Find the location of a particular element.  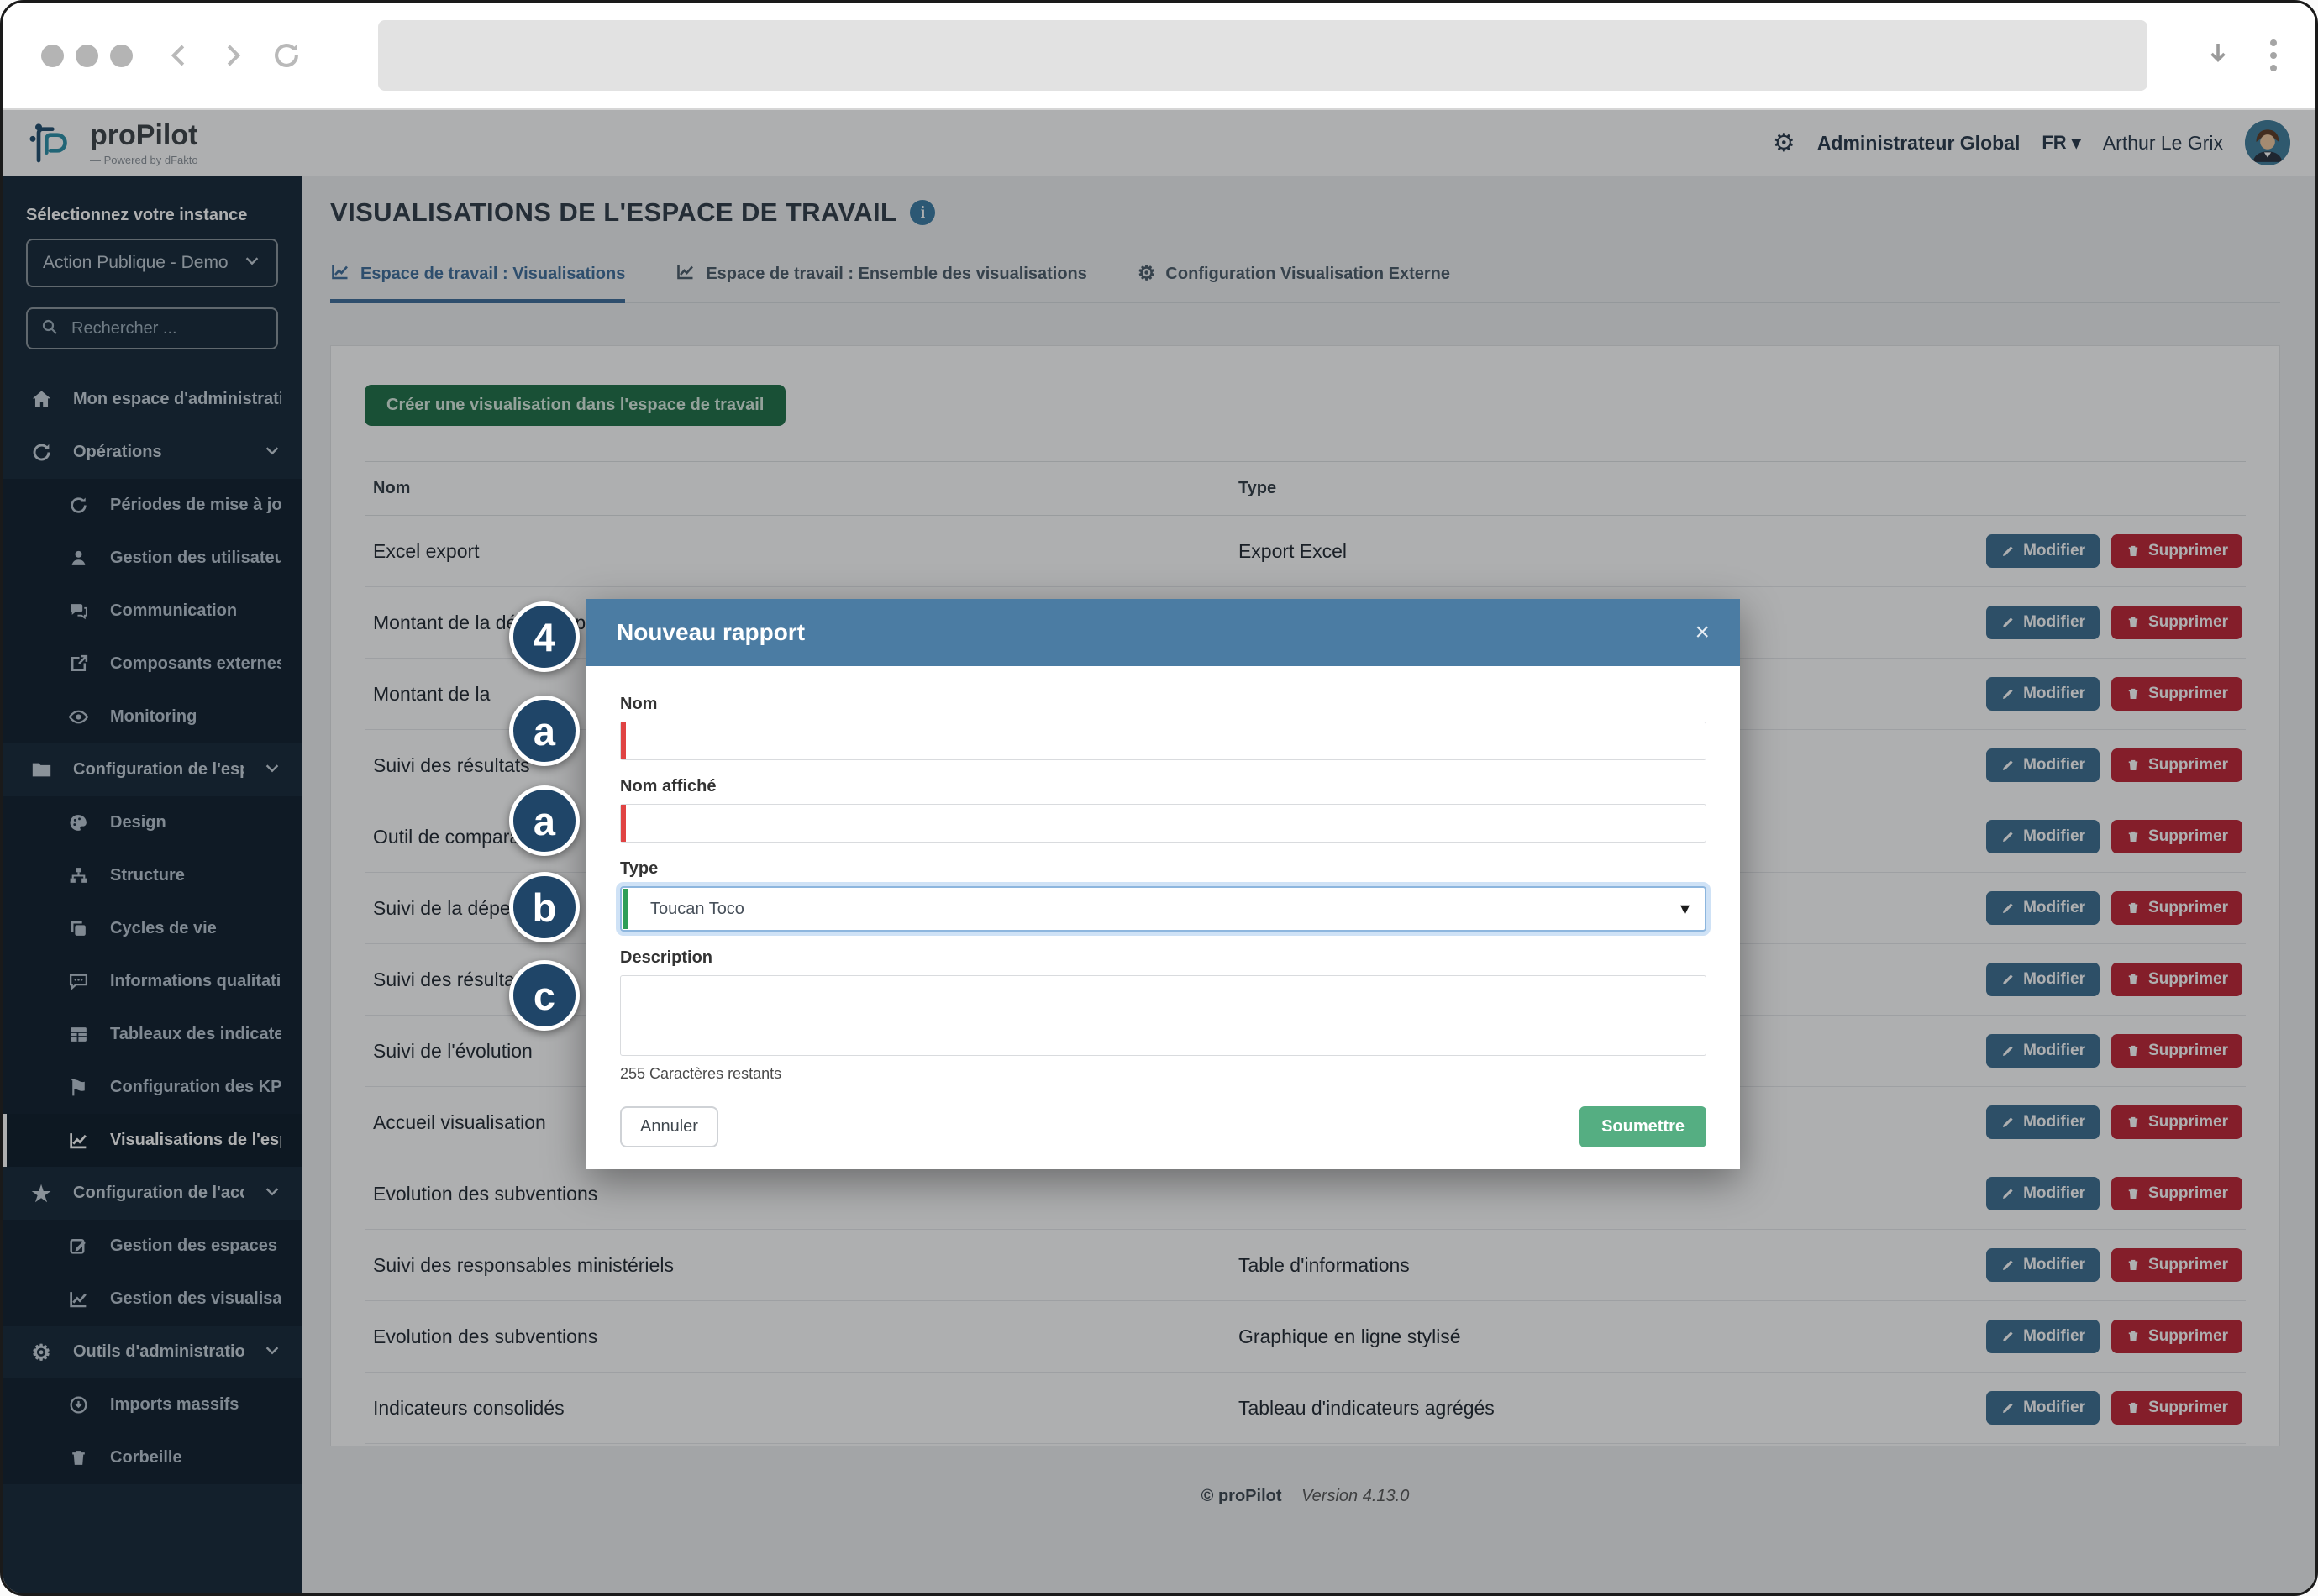

nom-affiche-field is located at coordinates (1163, 823).